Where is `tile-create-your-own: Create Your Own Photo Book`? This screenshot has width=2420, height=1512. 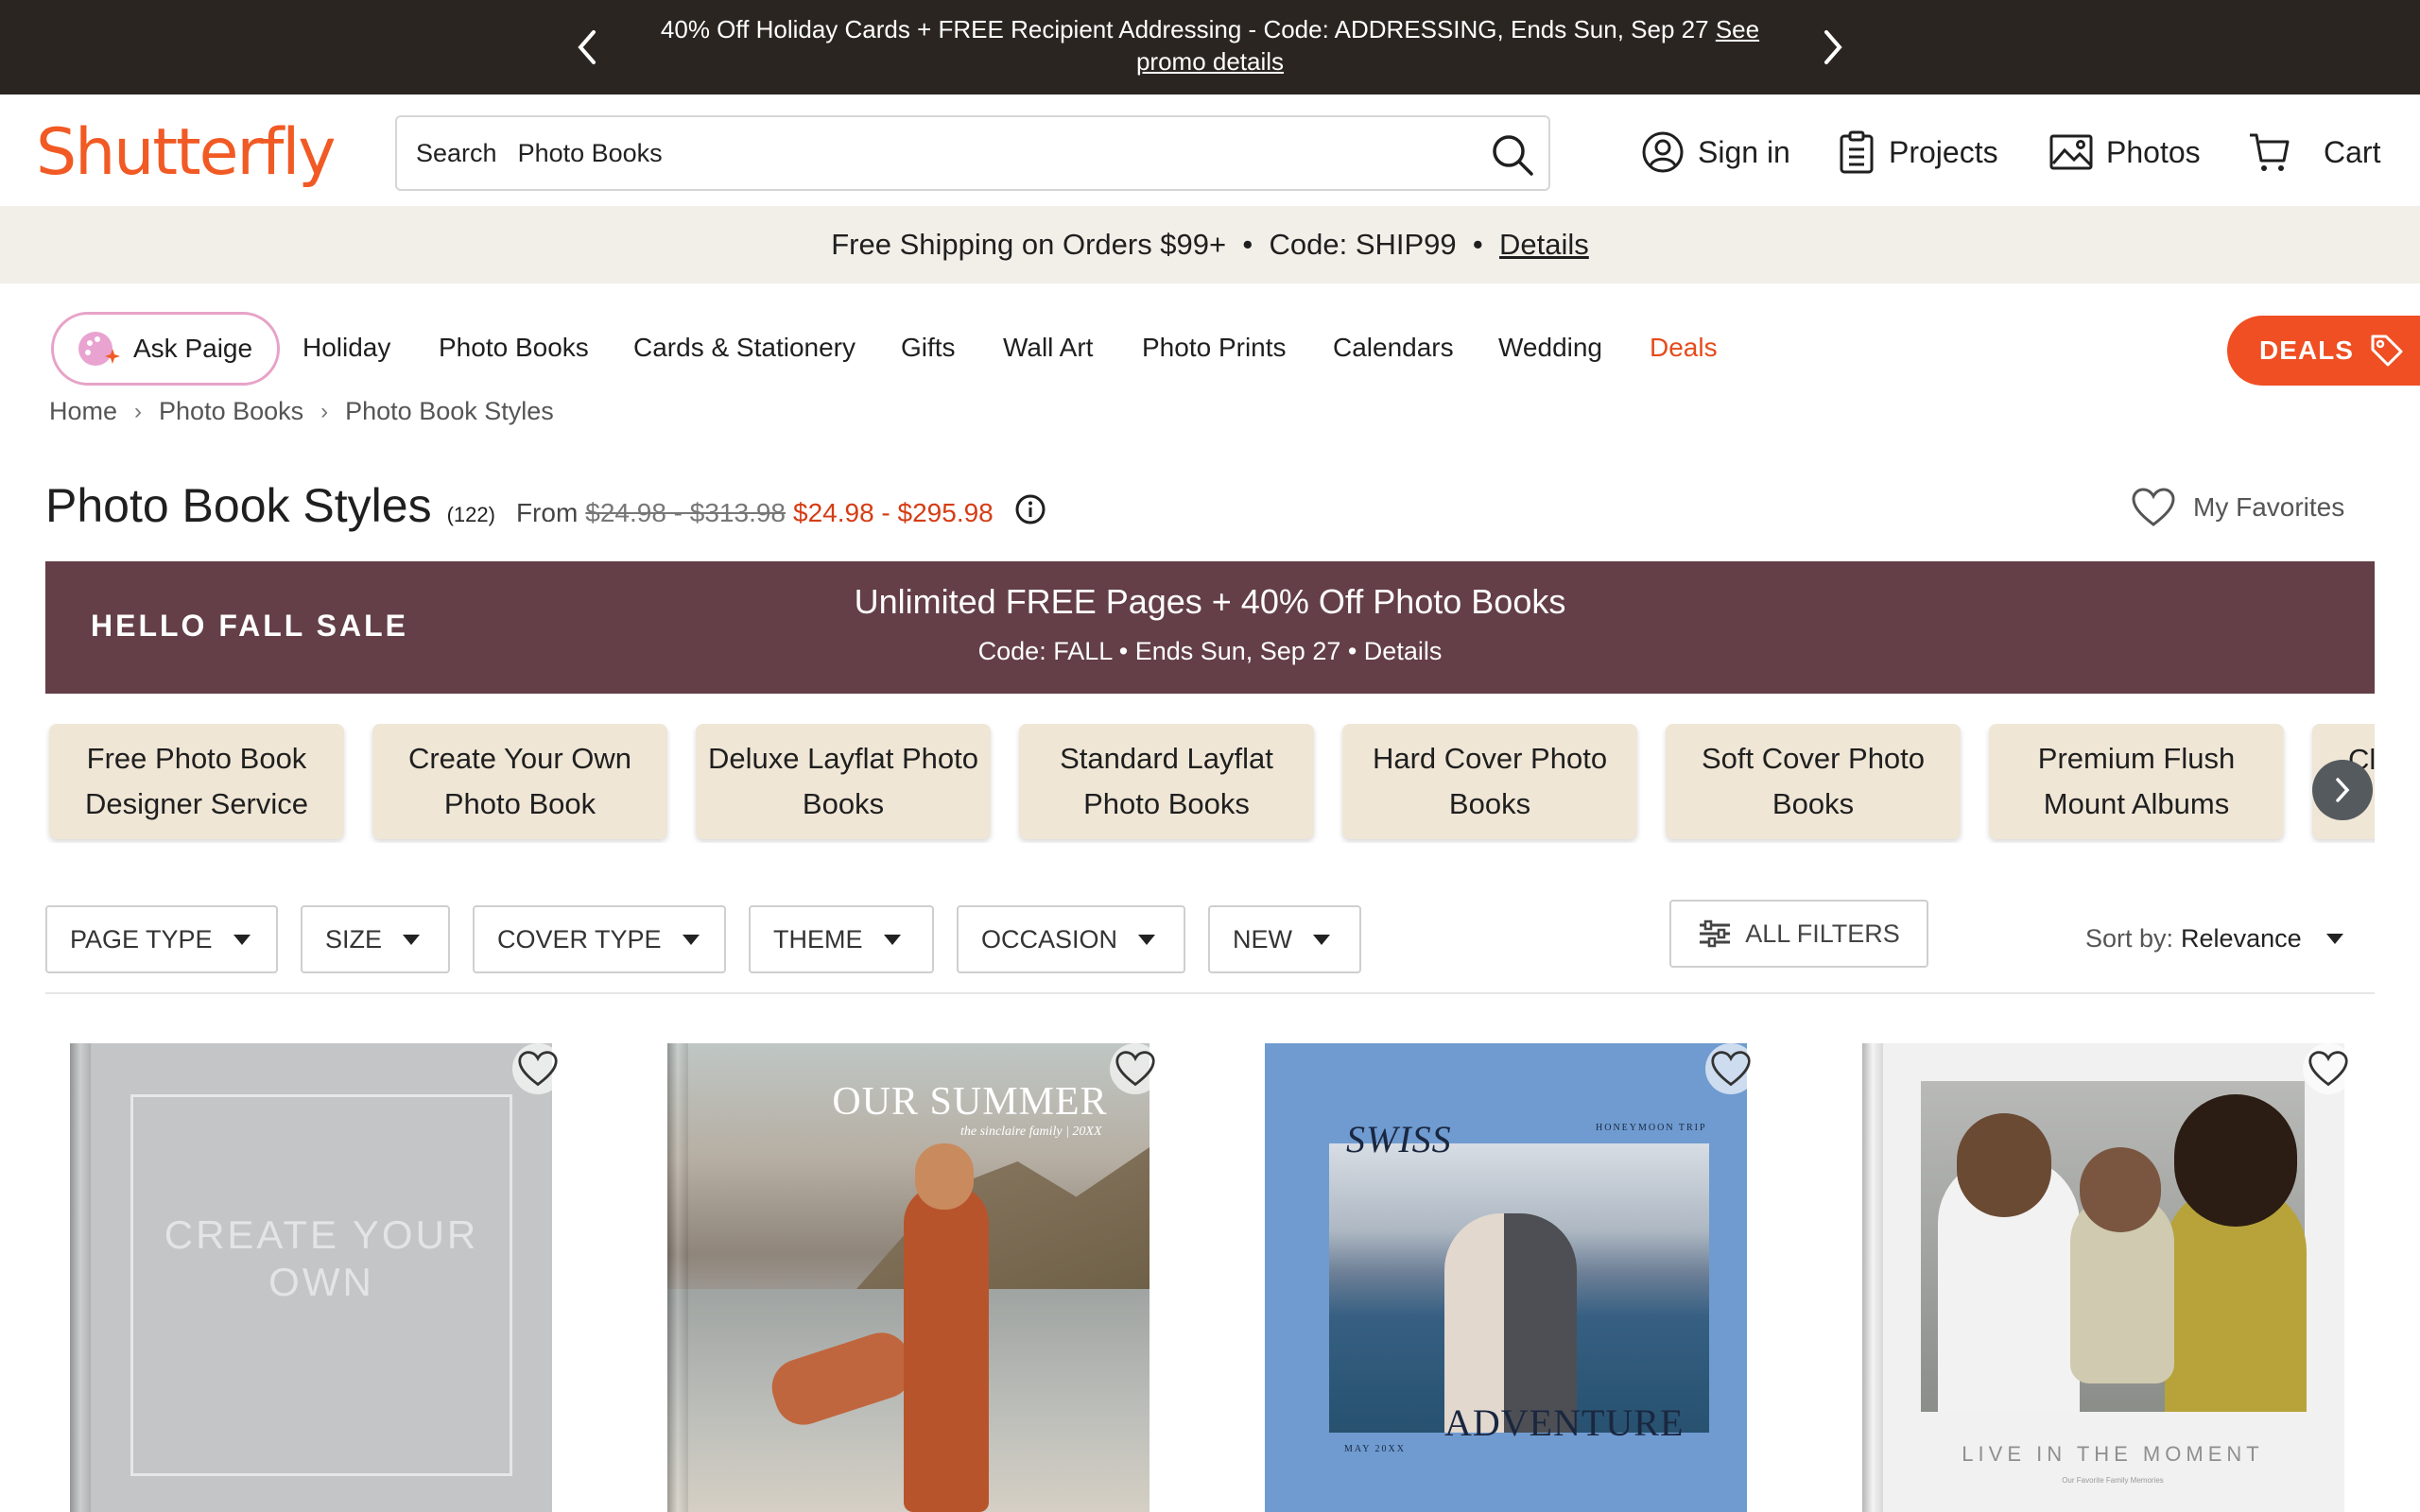 tile-create-your-own: Create Your Own Photo Book is located at coordinates (519, 781).